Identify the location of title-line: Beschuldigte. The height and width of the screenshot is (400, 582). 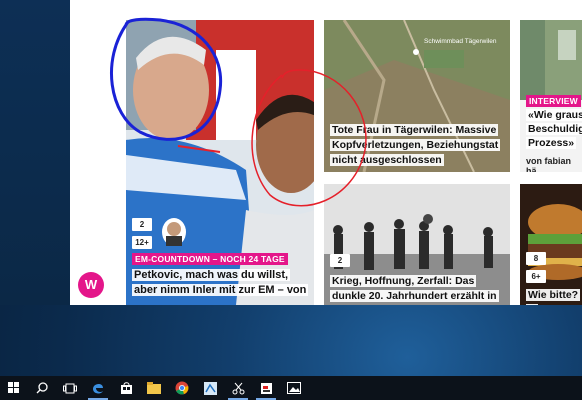
(554, 129).